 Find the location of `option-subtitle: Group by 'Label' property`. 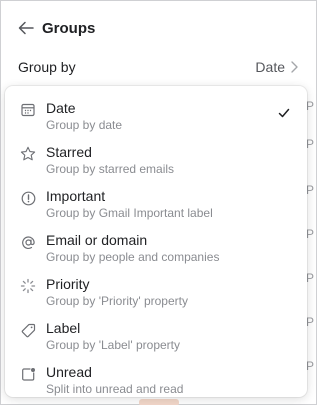

option-subtitle: Group by 'Label' property is located at coordinates (113, 345).